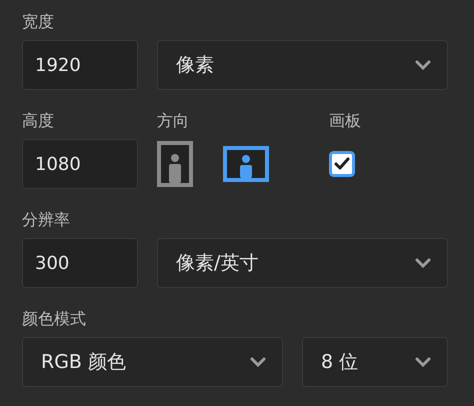  I want to click on field-label: 宽度, so click(38, 22).